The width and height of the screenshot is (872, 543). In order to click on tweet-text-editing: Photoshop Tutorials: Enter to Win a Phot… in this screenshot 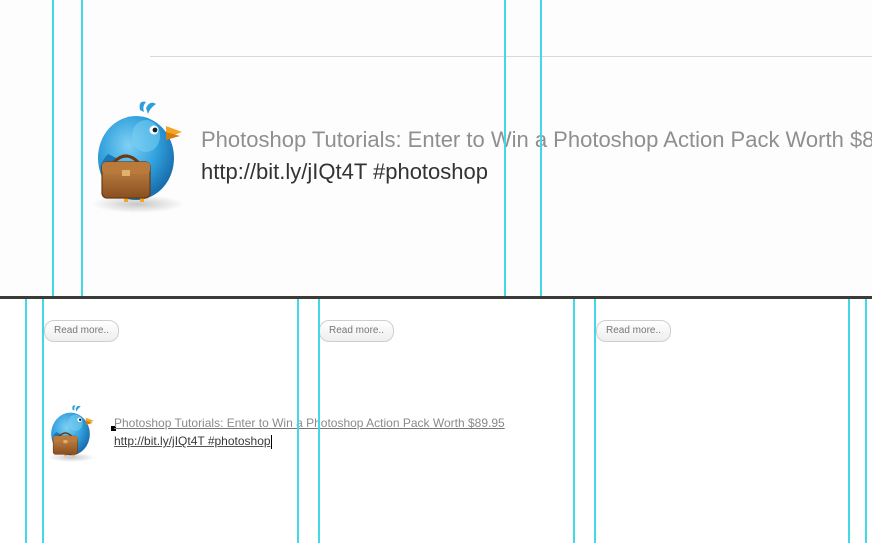, I will do `click(309, 432)`.